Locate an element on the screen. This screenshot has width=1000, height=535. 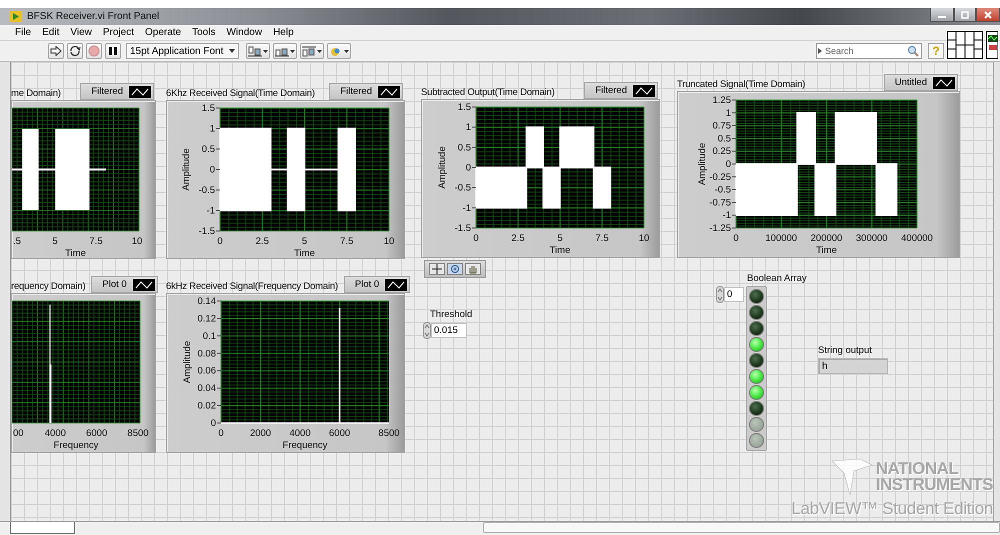
graph-title: requency Domain) is located at coordinates (48, 287).